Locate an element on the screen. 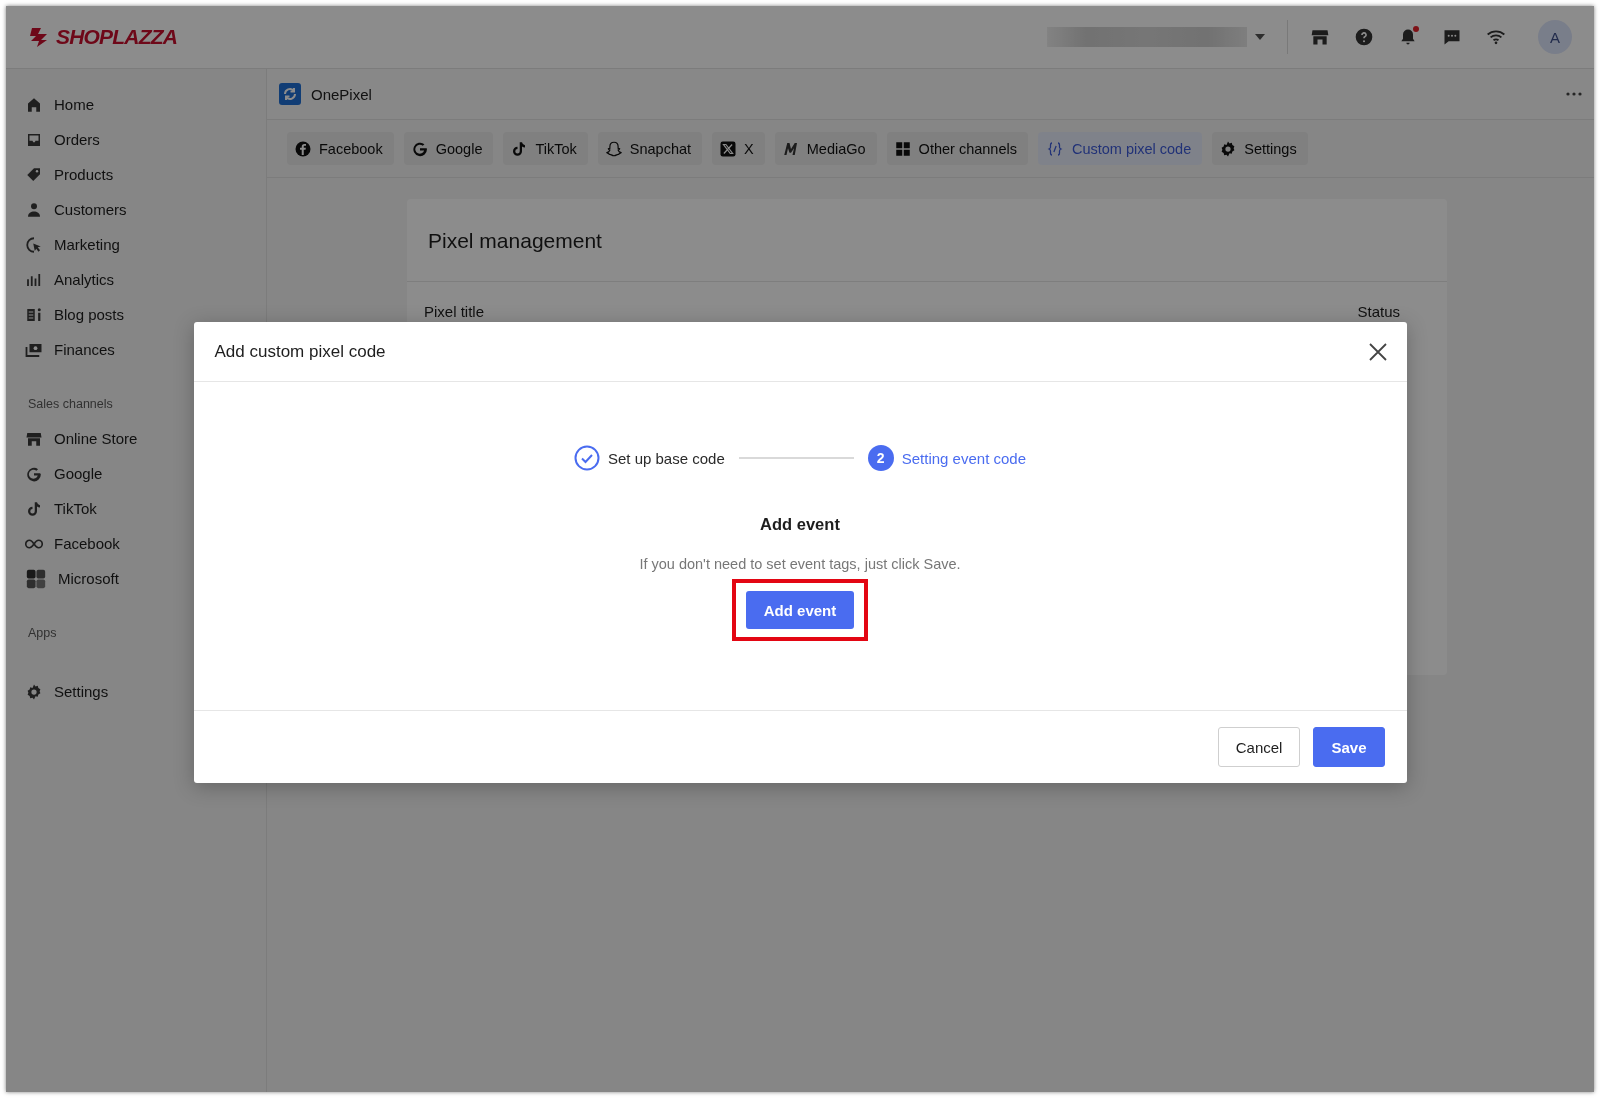 The image size is (1600, 1098). sidebar-item: TikTok is located at coordinates (136, 508).